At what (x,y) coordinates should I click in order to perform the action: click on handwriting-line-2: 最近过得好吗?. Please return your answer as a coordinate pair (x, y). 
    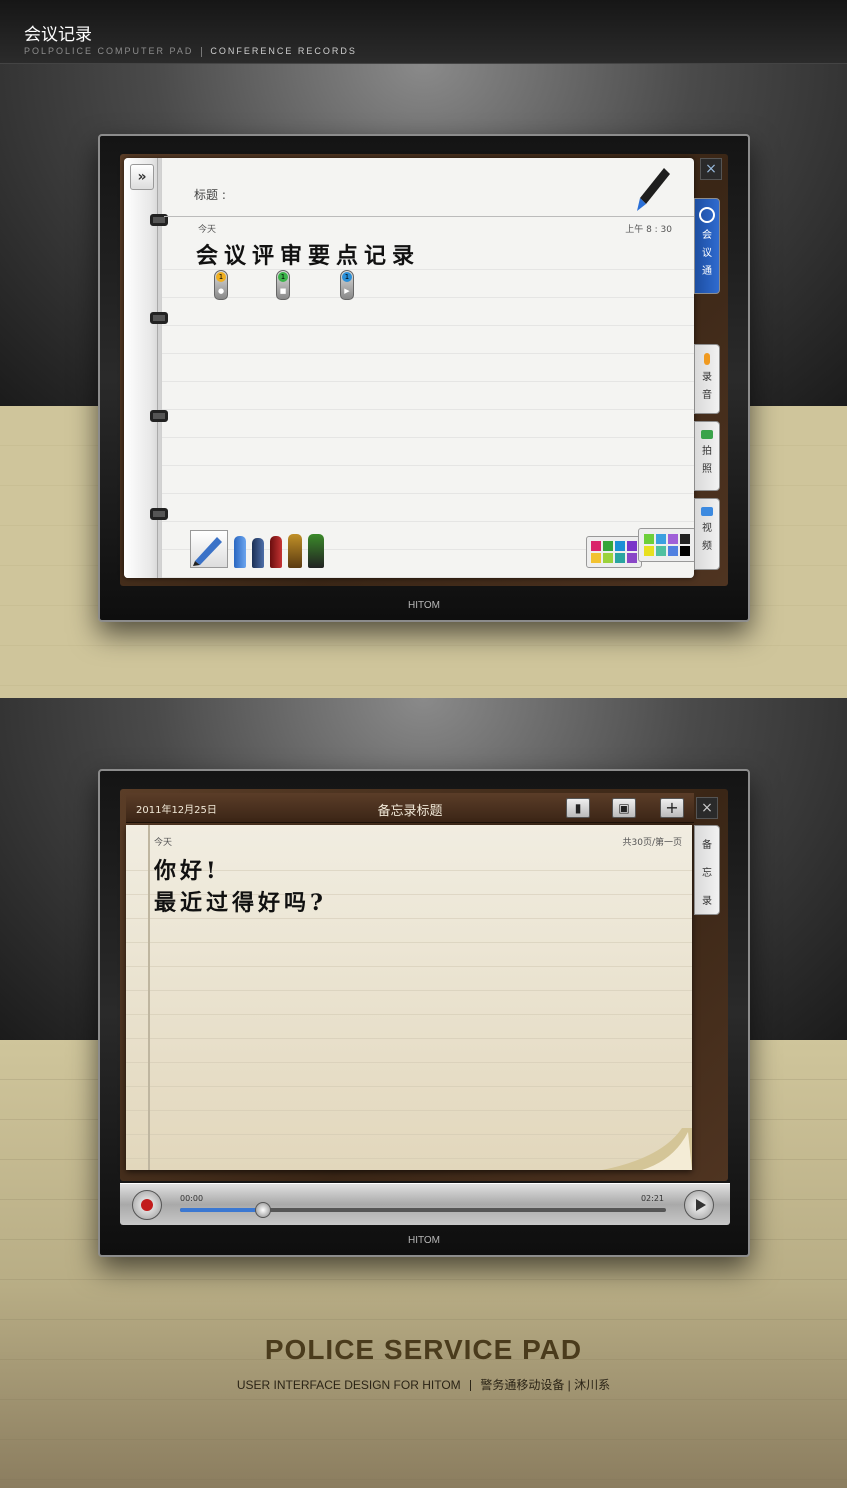
    Looking at the image, I should click on (240, 901).